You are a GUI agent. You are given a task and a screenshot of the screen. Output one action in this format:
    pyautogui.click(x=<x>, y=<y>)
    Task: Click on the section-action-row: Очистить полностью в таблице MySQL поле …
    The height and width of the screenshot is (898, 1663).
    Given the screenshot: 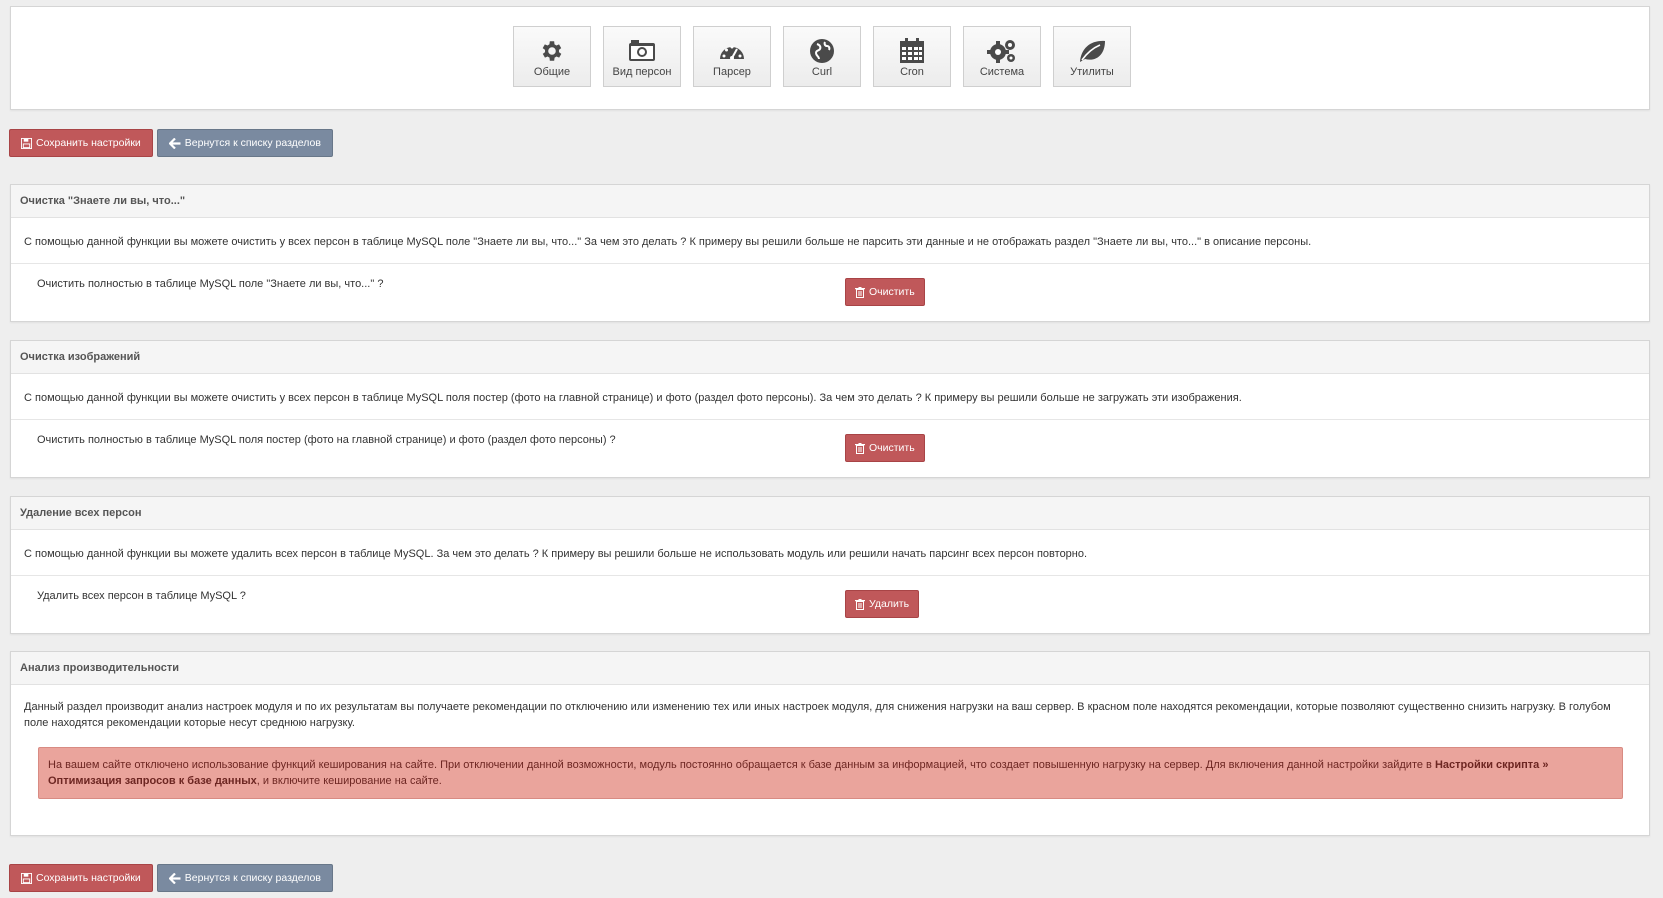 What is the action you would take?
    pyautogui.click(x=830, y=291)
    